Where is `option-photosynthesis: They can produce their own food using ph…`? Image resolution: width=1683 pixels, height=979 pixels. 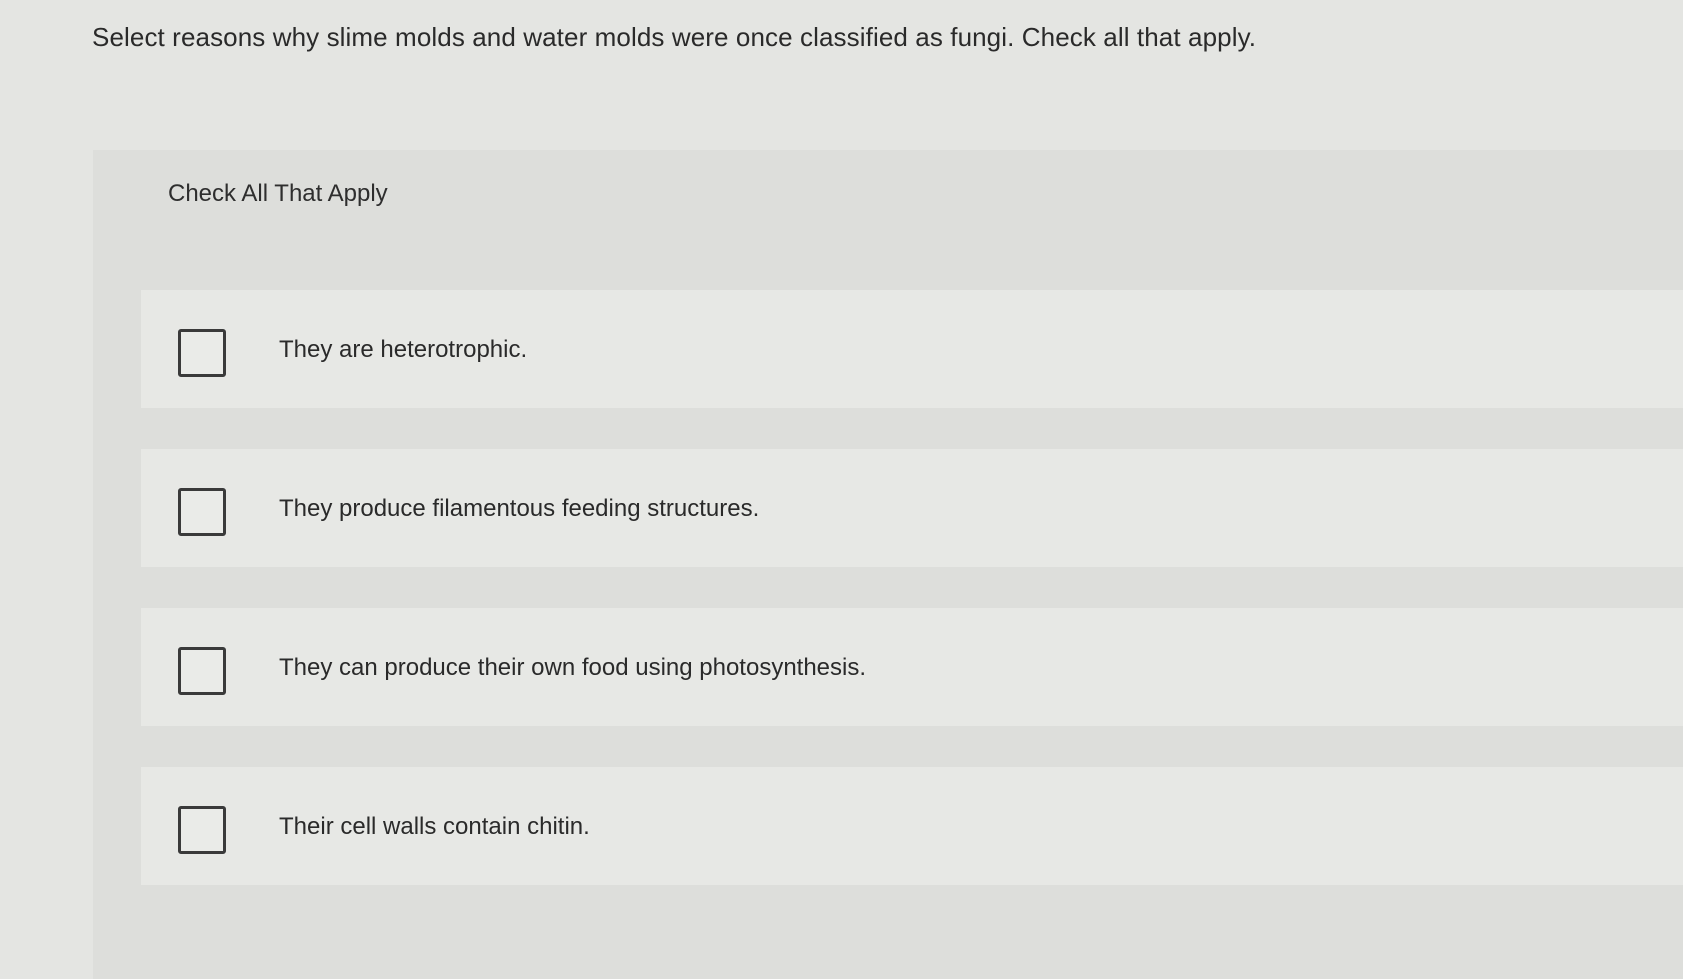
option-photosynthesis: They can produce their own food using ph… is located at coordinates (912, 667).